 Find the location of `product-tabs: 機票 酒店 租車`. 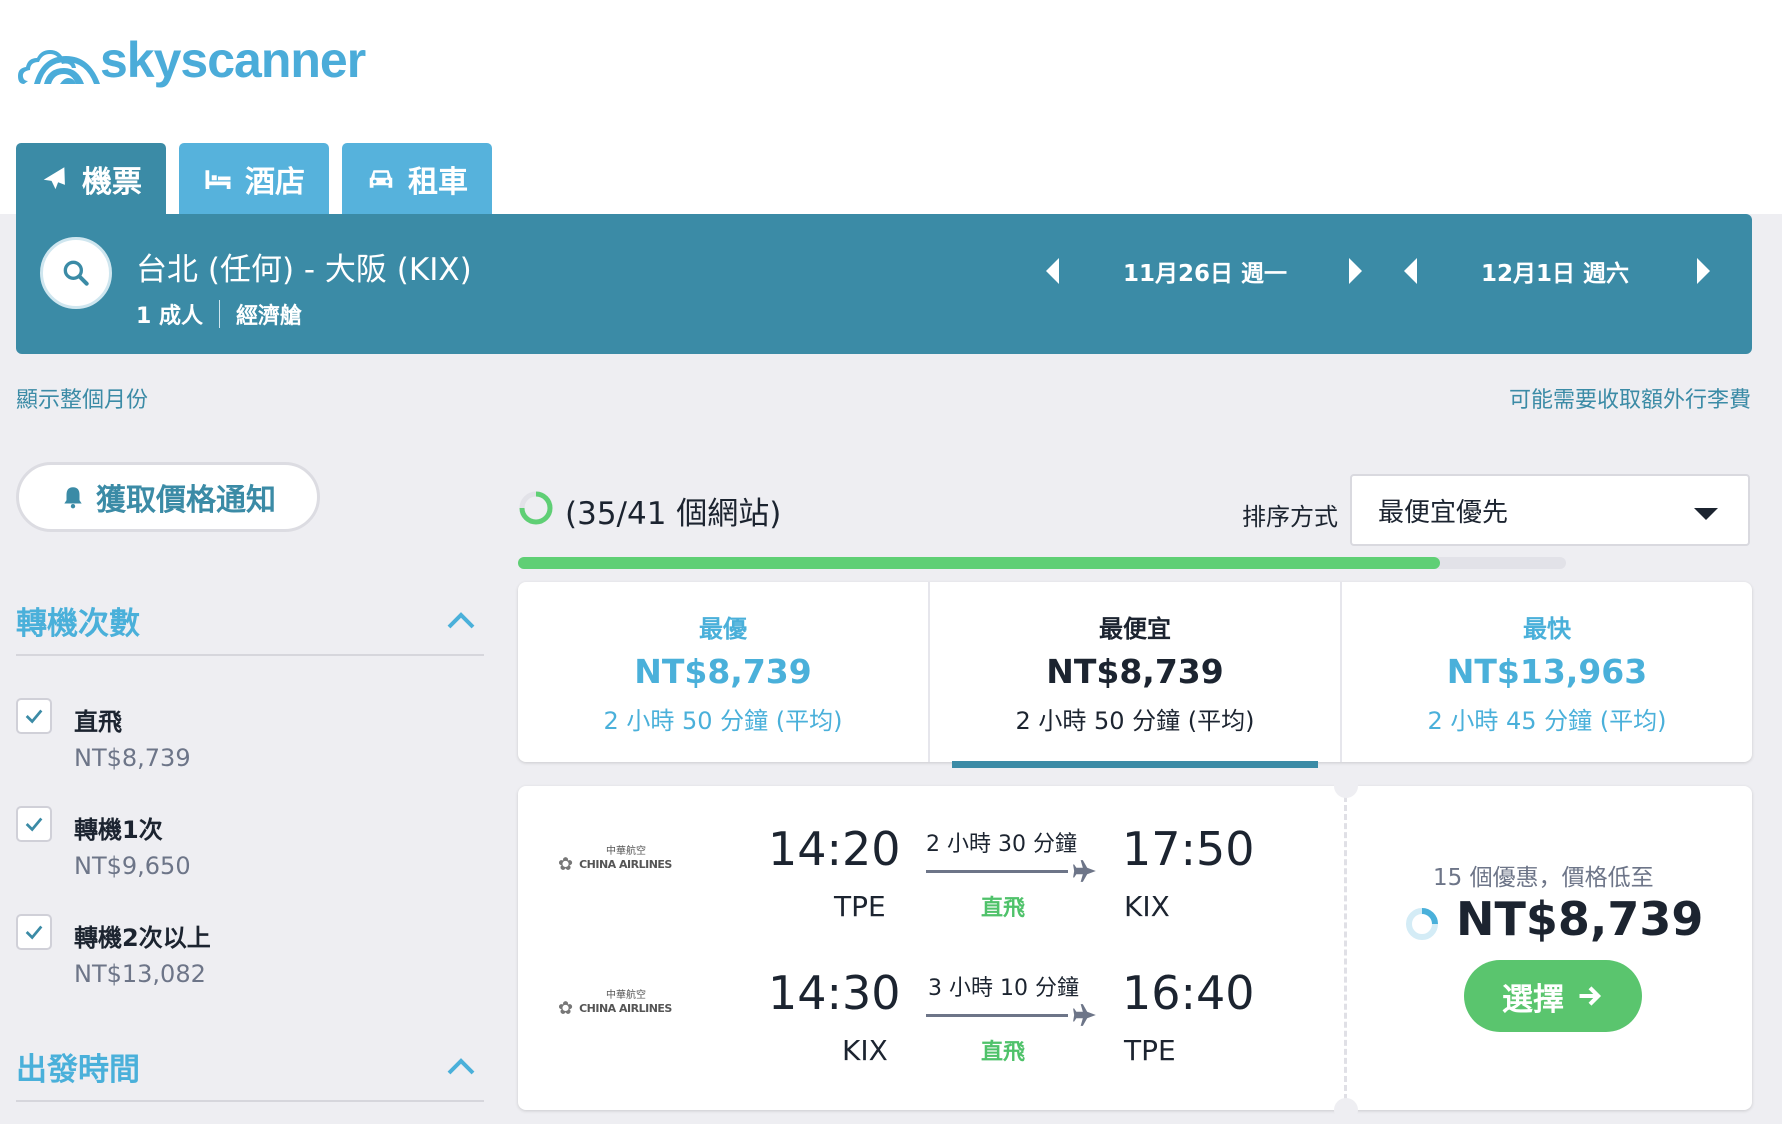

product-tabs: 機票 酒店 租車 is located at coordinates (254, 178).